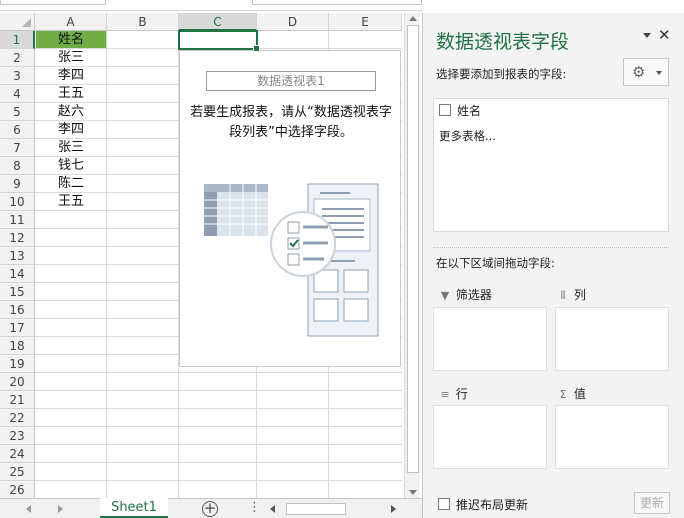 This screenshot has width=684, height=518. Describe the element at coordinates (17, 364) in the screenshot. I see `row-header: 19` at that location.